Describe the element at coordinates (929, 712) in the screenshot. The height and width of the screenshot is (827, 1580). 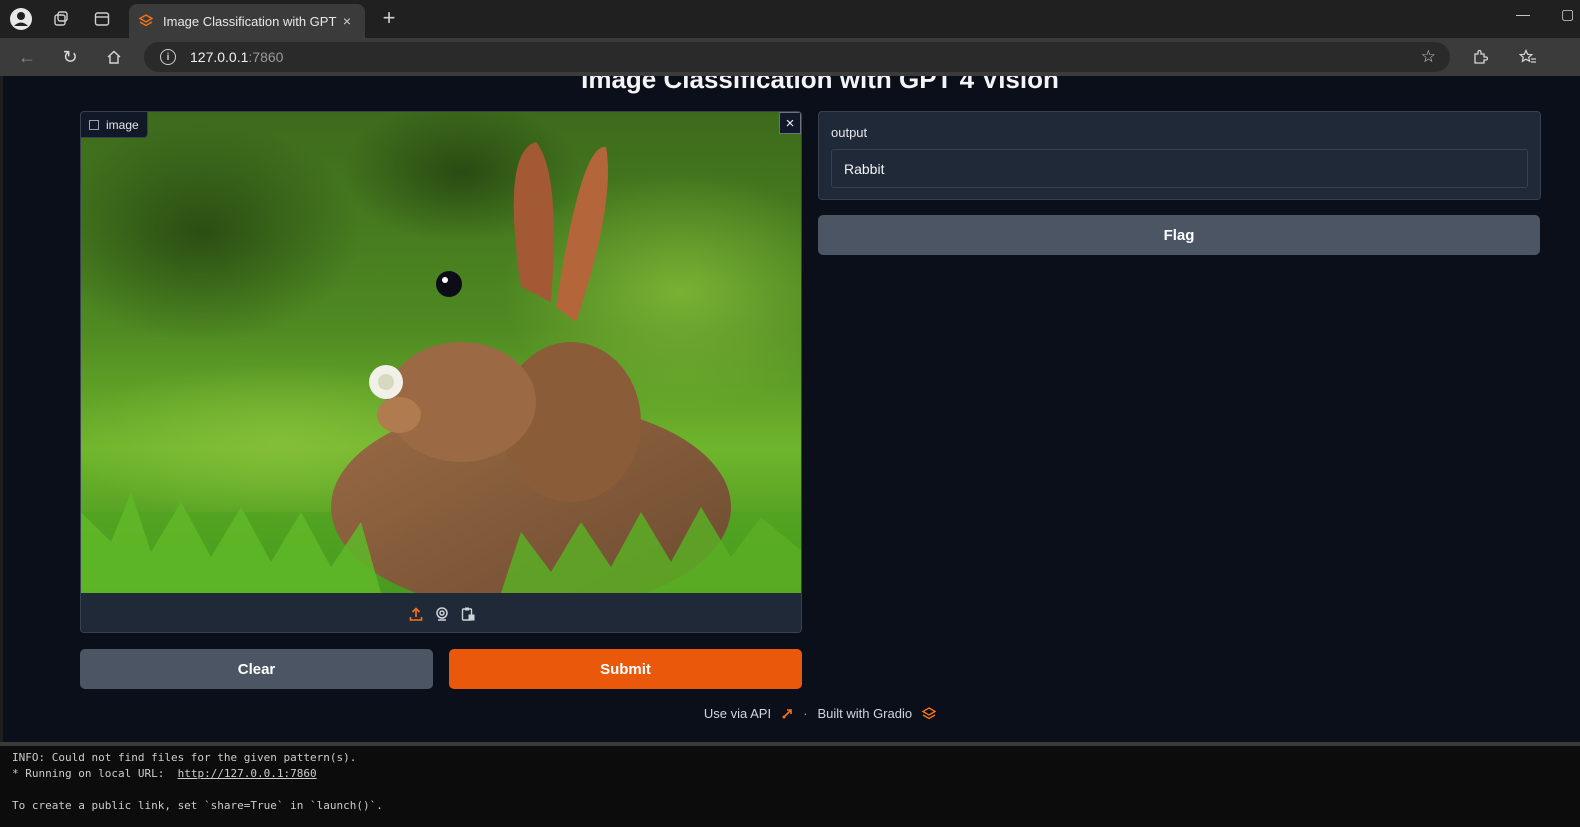
I see `gradio-footer-logo-icon` at that location.